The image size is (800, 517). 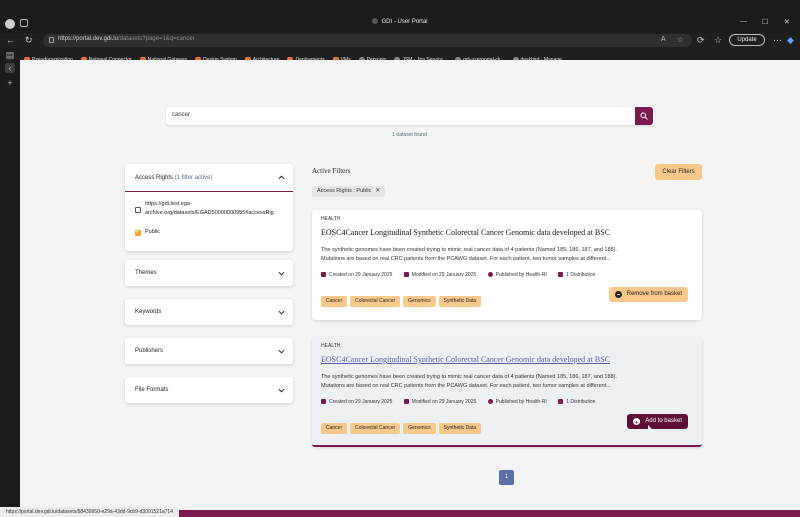 What do you see at coordinates (765, 22) in the screenshot?
I see `maximize-icon: ☐` at bounding box center [765, 22].